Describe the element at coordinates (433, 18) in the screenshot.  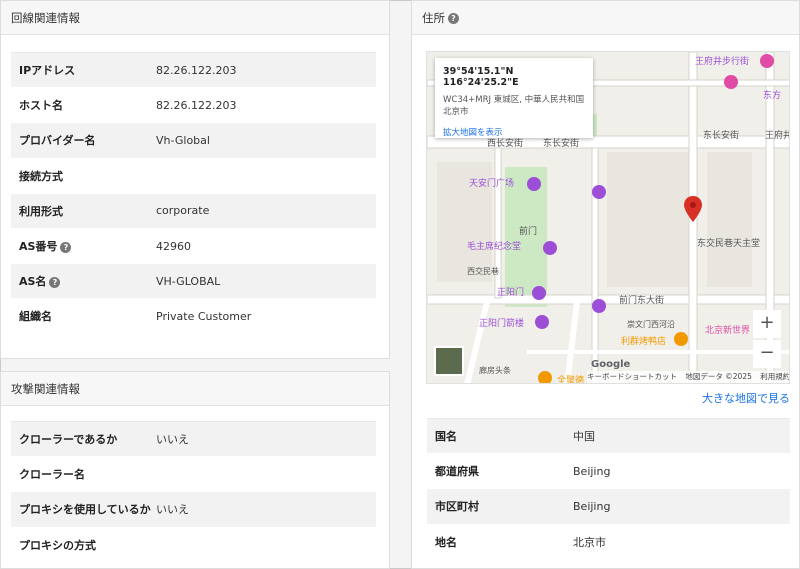
I see `address-title: 住所` at that location.